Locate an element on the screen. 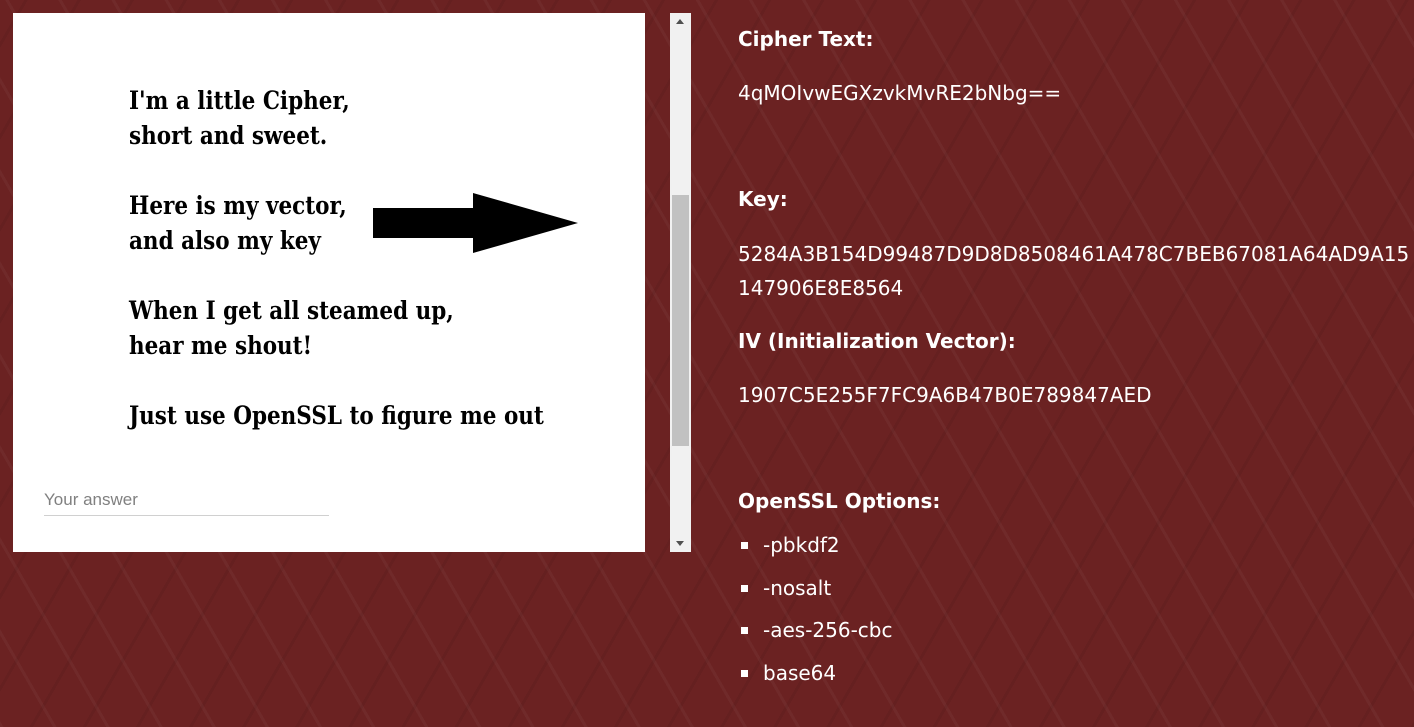 The image size is (1414, 727). option-text: -aes-256-cbc is located at coordinates (828, 630).